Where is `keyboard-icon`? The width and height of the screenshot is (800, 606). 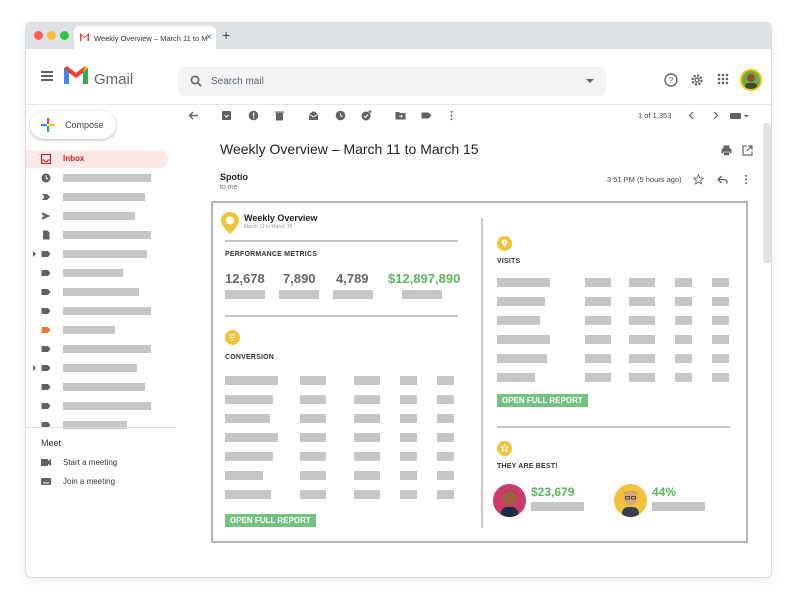 keyboard-icon is located at coordinates (46, 481).